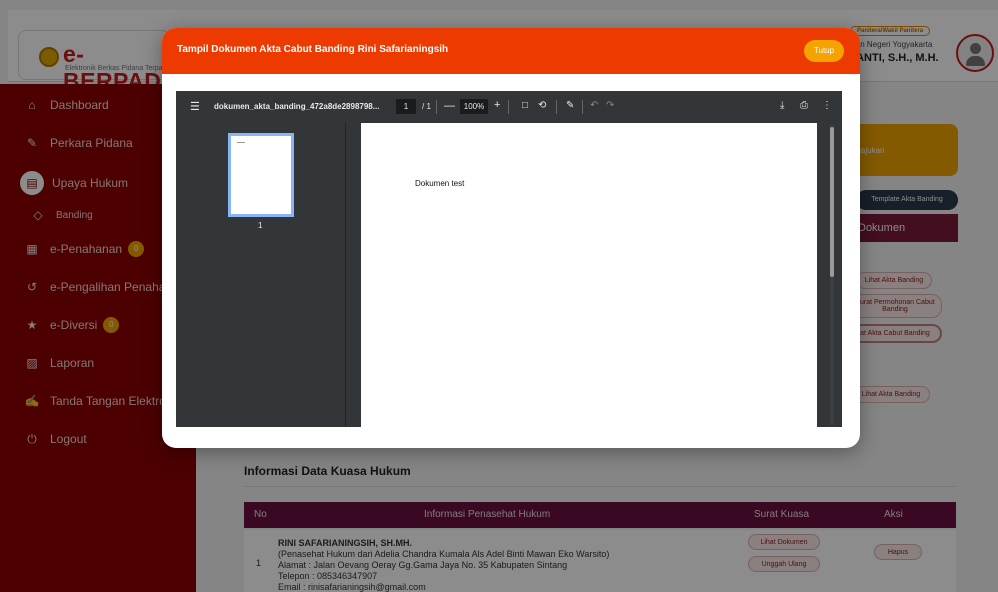 This screenshot has height=592, width=998. What do you see at coordinates (261, 275) in the screenshot?
I see `thumbnail-sidebar: 1` at bounding box center [261, 275].